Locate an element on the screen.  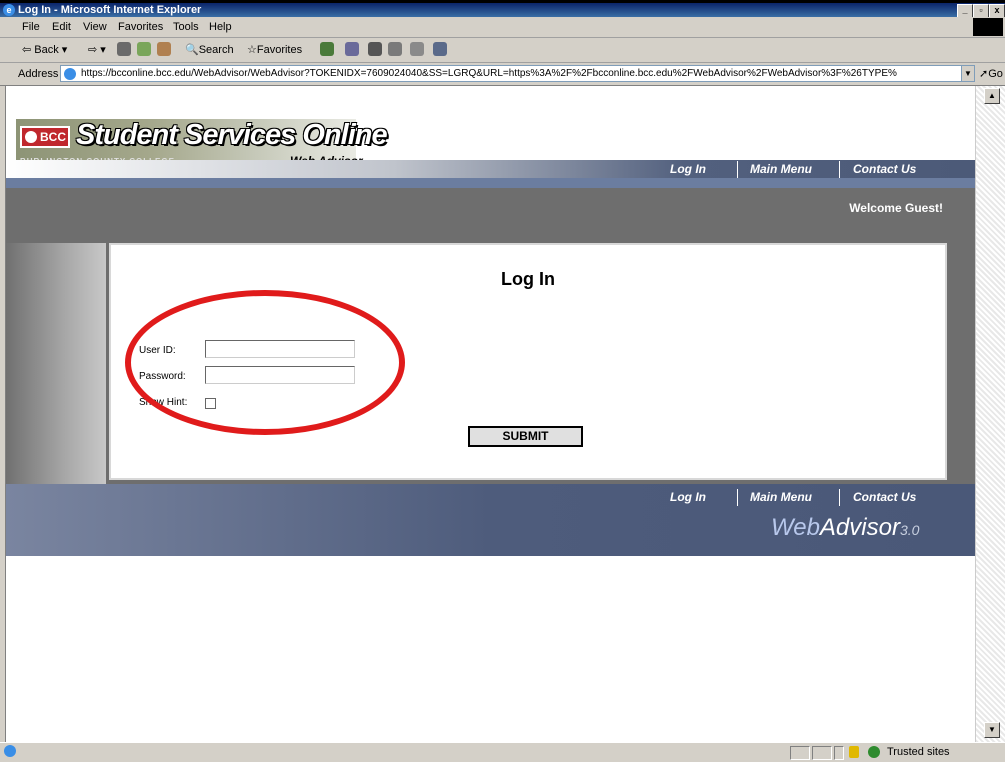
page-icon is located at coordinates (70, 74).